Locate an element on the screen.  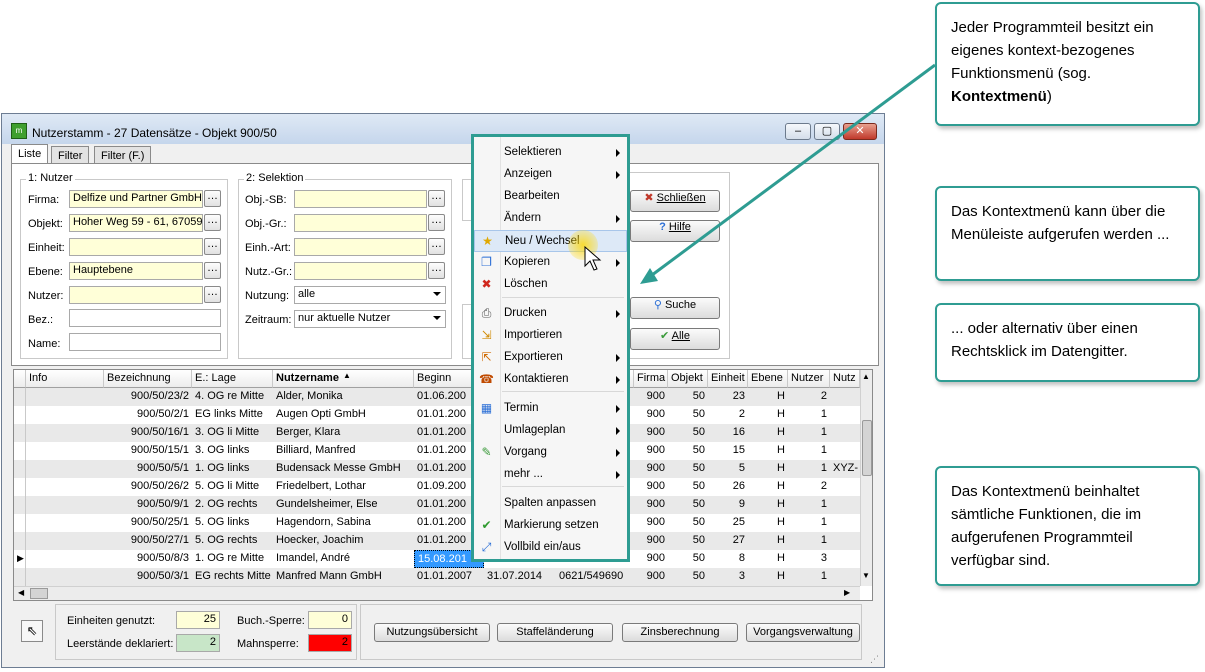
cell-extra: XYZ- is located at coordinates (845, 469).